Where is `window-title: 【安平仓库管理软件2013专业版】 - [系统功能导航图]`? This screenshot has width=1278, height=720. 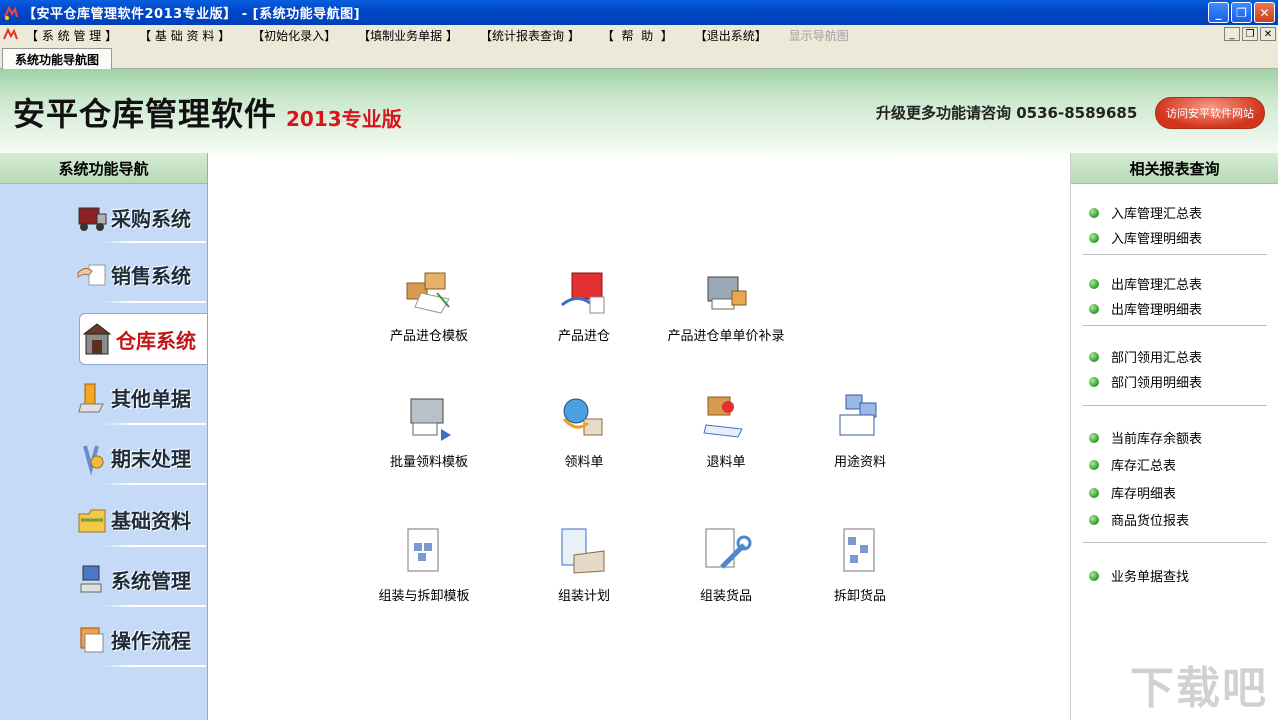 window-title: 【安平仓库管理软件2013专业版】 - [系统功能导航图] is located at coordinates (192, 14).